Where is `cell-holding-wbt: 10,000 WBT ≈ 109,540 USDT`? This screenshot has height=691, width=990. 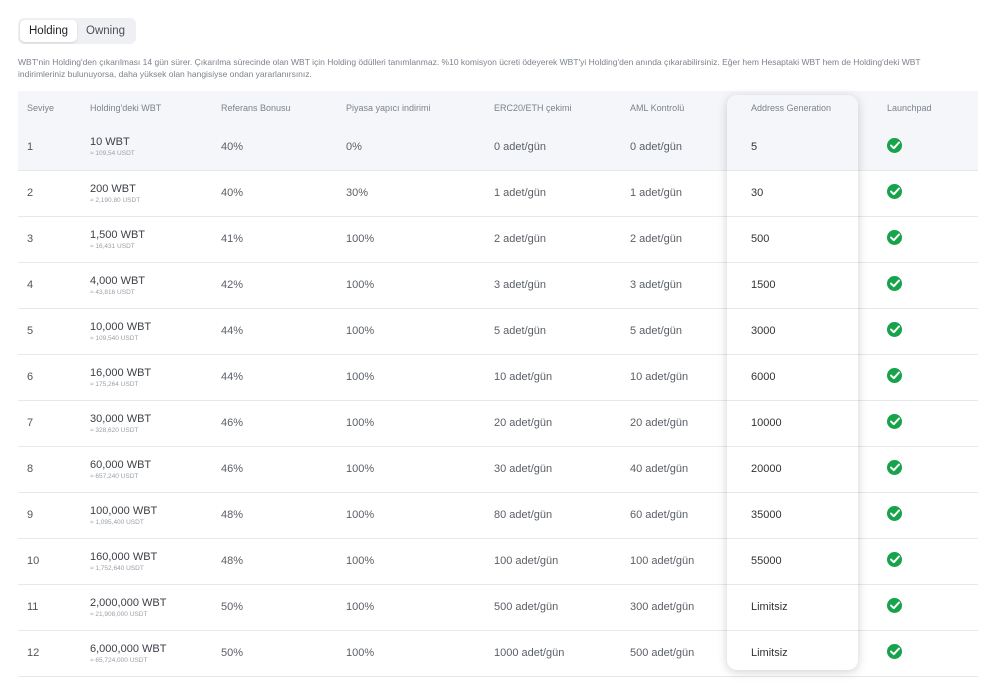 cell-holding-wbt: 10,000 WBT ≈ 109,540 USDT is located at coordinates (146, 331).